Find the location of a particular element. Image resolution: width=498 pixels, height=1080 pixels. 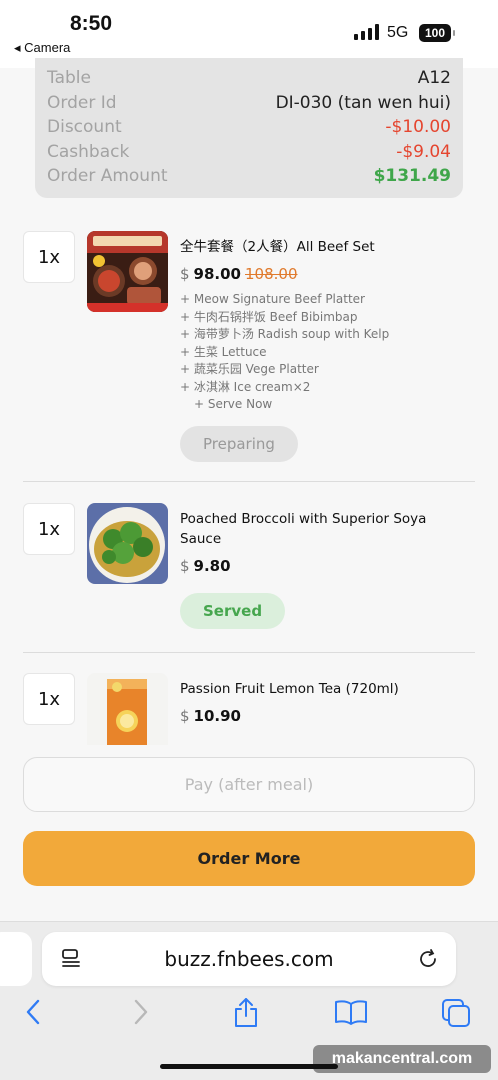

option-line: + 海带萝卜汤 Radish soup with Kelp is located at coordinates (285, 334).